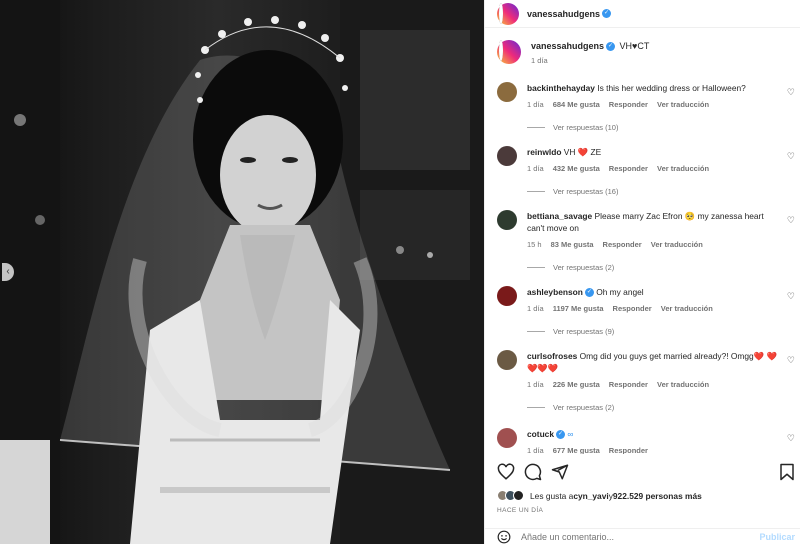  I want to click on commenter-username: backinthehayday, so click(561, 88).